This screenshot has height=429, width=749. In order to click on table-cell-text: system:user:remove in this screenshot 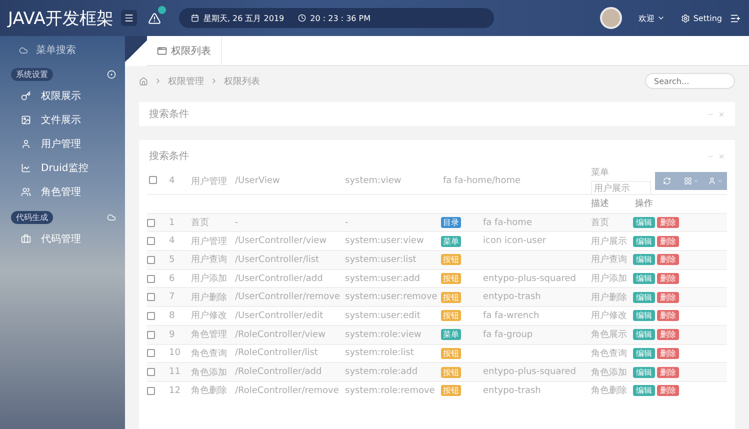, I will do `click(391, 297)`.